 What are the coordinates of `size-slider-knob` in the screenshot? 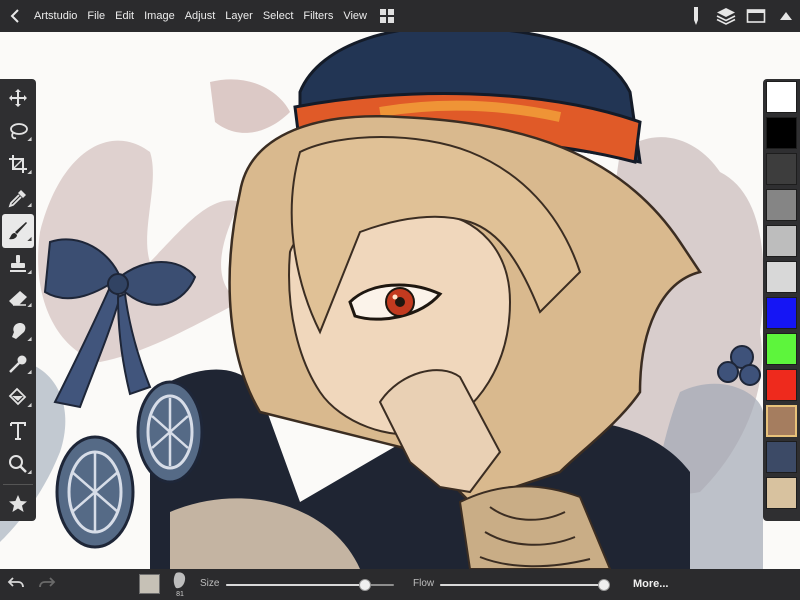 It's located at (365, 585).